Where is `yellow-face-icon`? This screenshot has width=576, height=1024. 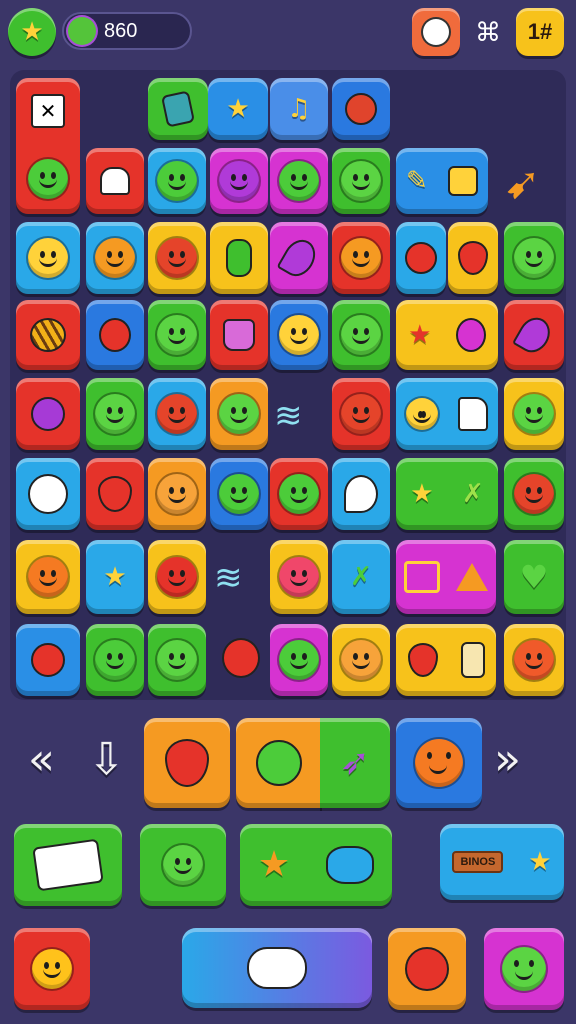 yellow-face-icon is located at coordinates (48, 258).